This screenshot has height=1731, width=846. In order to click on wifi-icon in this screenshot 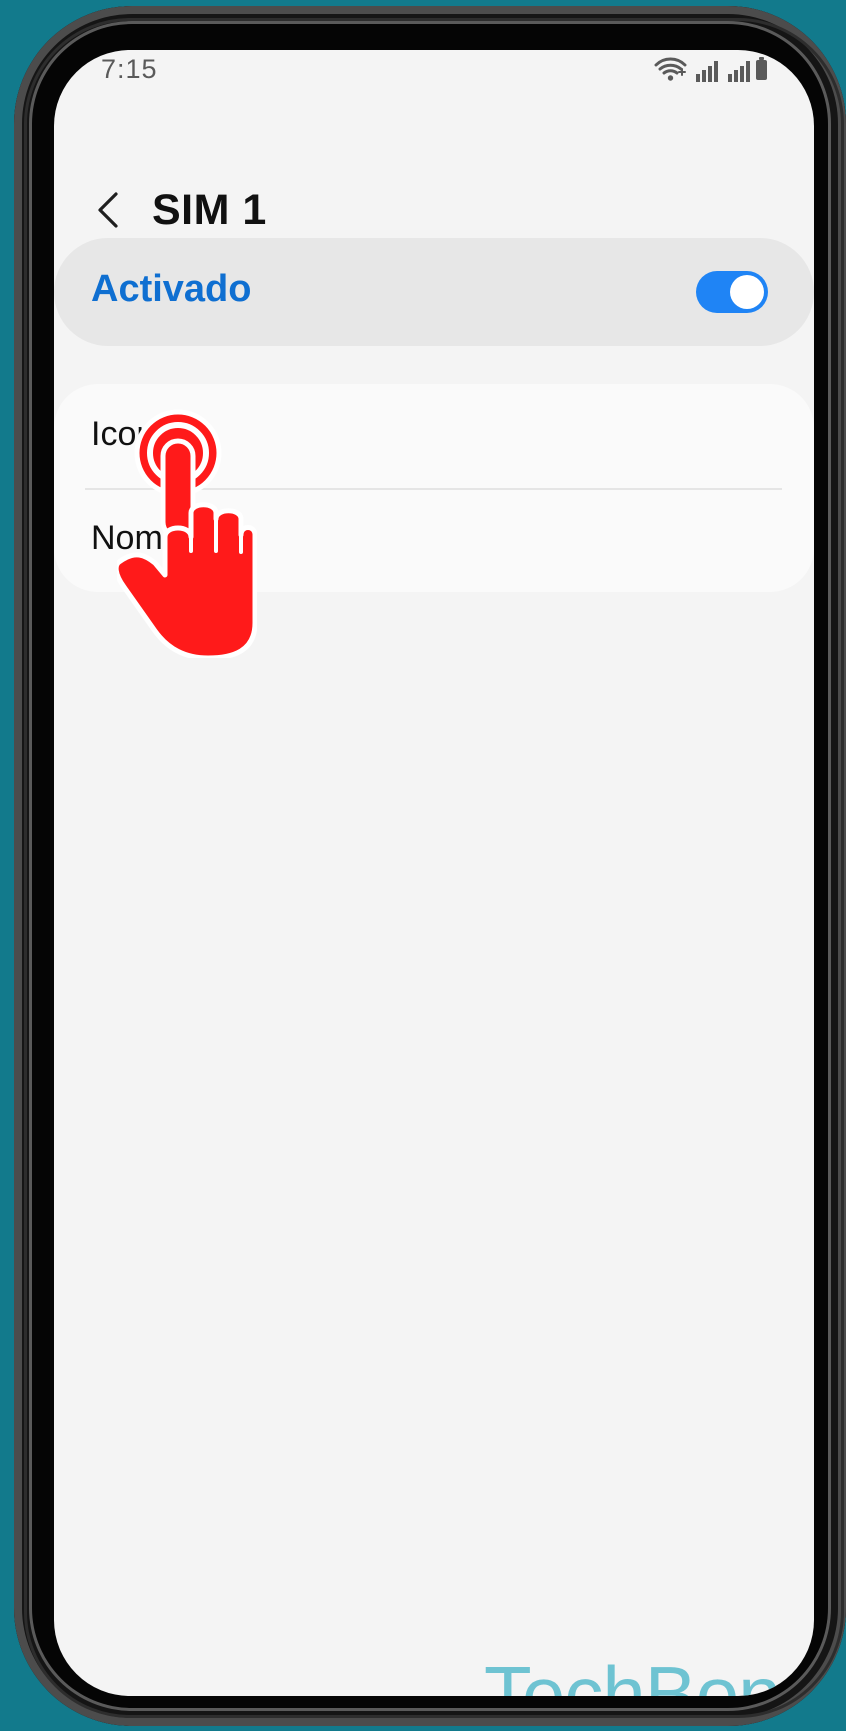, I will do `click(670, 70)`.